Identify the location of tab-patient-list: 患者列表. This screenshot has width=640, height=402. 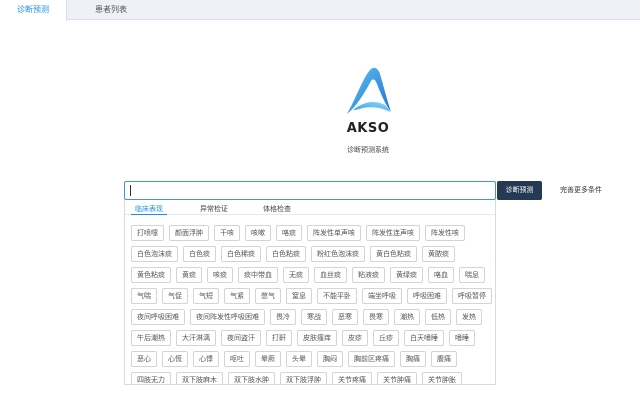
(111, 10).